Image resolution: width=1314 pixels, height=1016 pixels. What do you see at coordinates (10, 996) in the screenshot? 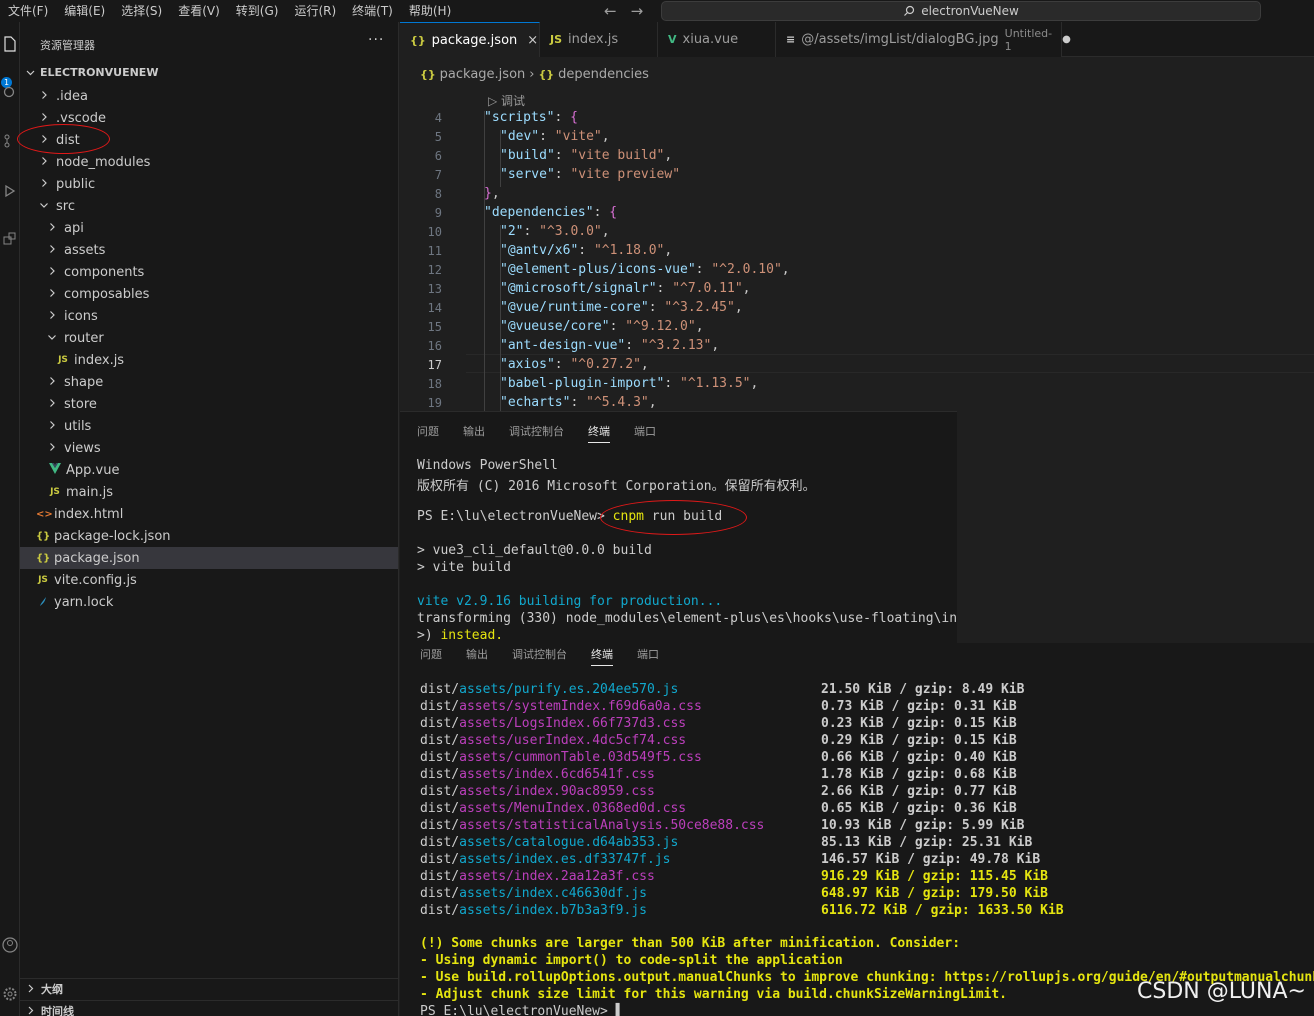
I see `gear-icon` at bounding box center [10, 996].